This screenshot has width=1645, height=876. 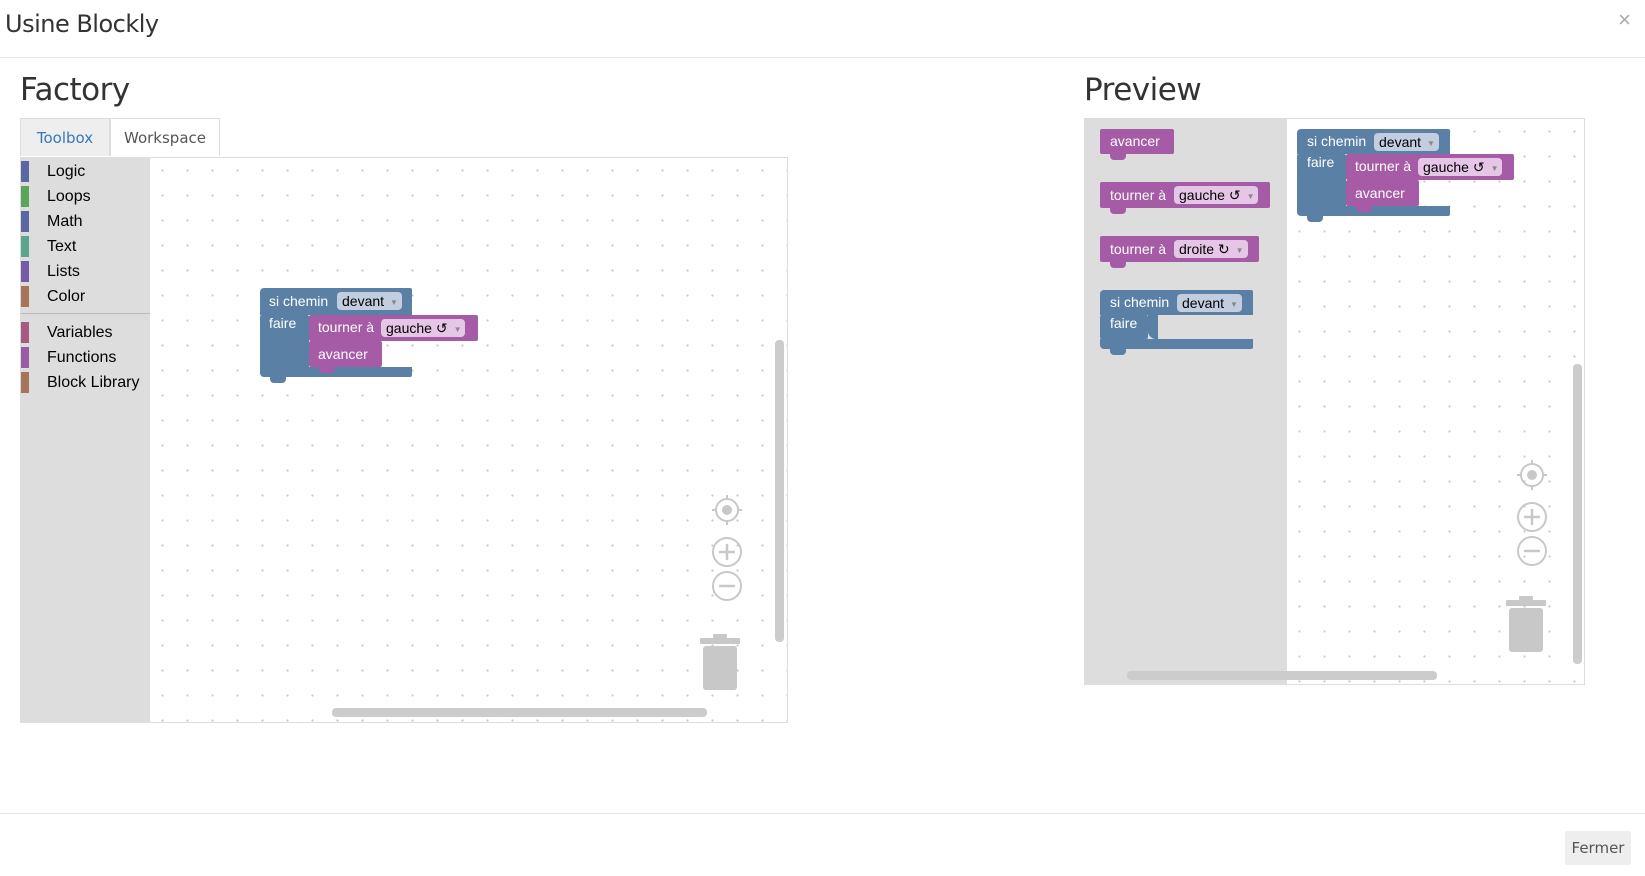 I want to click on preview-direction-dropdown: devant ▼, so click(x=1406, y=142).